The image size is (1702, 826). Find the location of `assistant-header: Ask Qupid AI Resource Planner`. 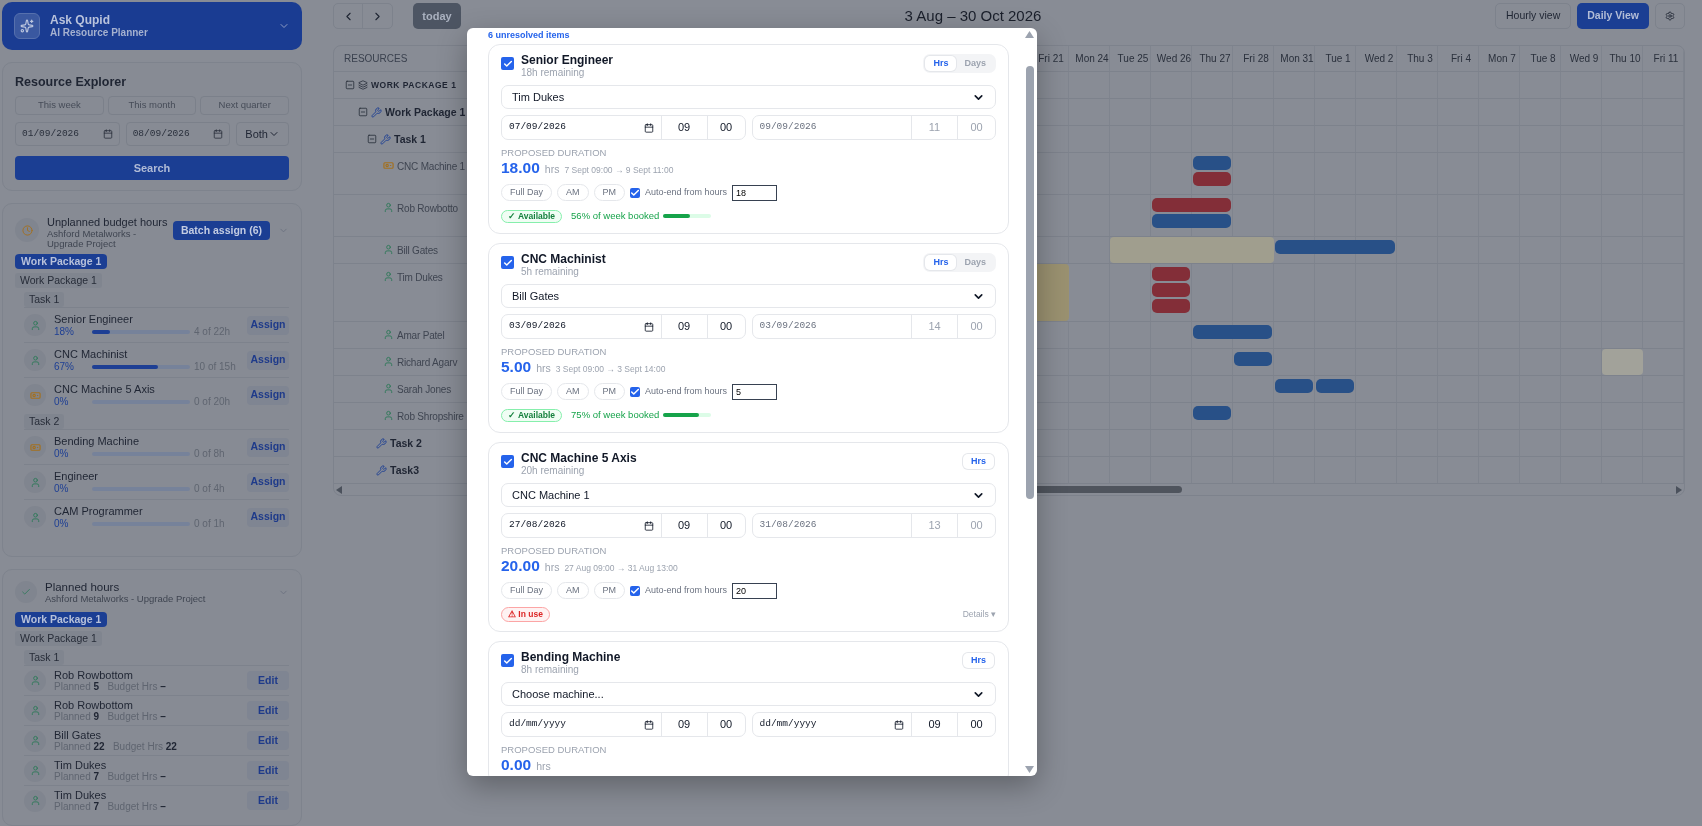

assistant-header: Ask Qupid AI Resource Planner is located at coordinates (152, 26).